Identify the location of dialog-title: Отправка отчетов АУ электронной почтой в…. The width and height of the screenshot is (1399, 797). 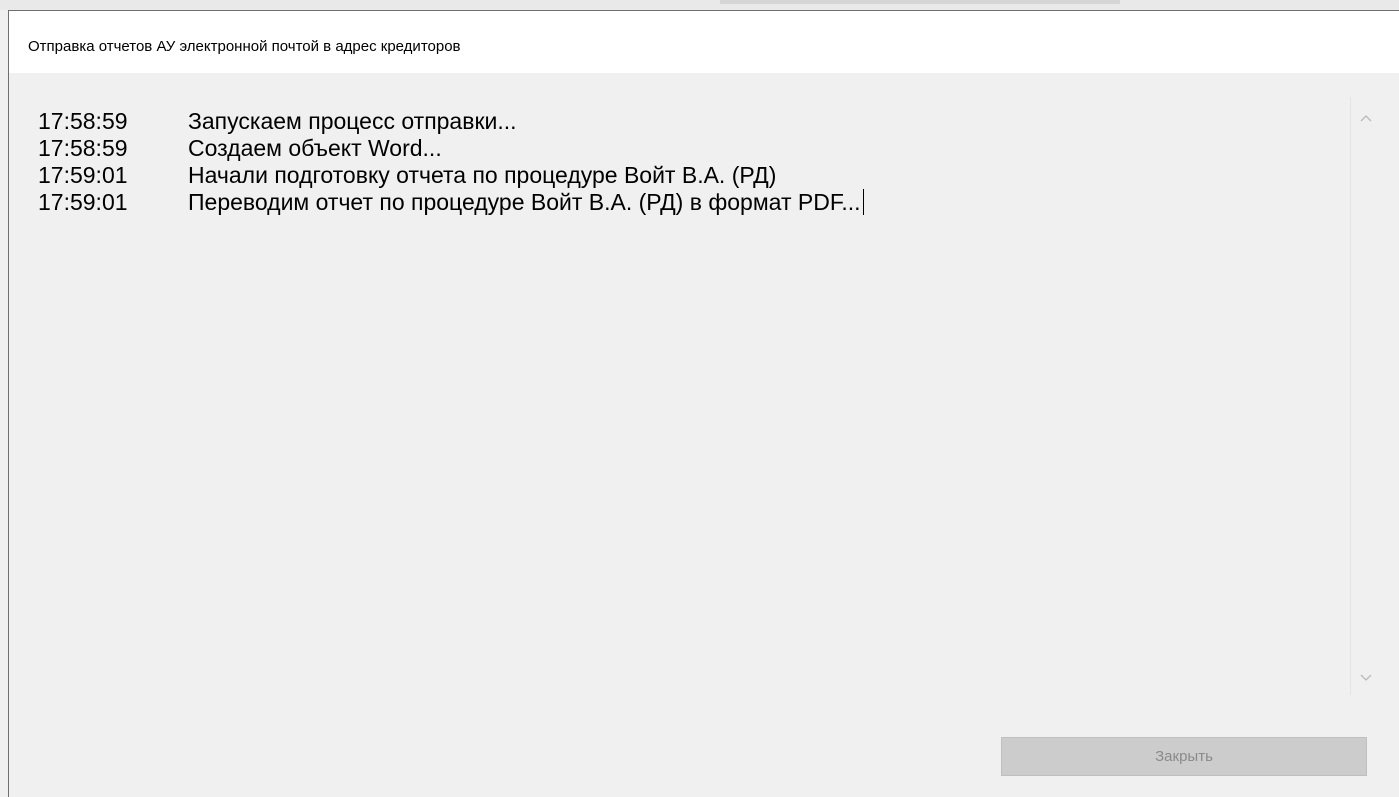
(244, 46).